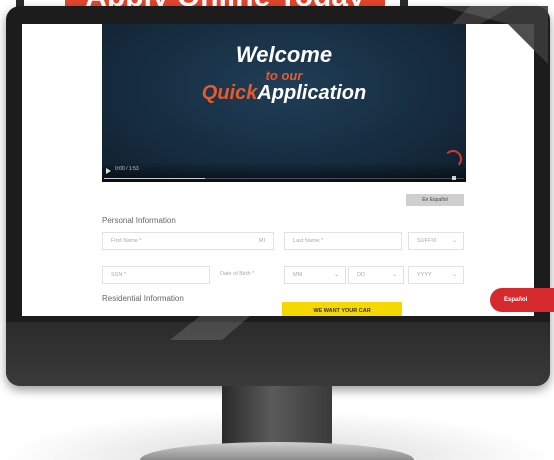 The image size is (554, 460). I want to click on monitor-chin, so click(278, 354).